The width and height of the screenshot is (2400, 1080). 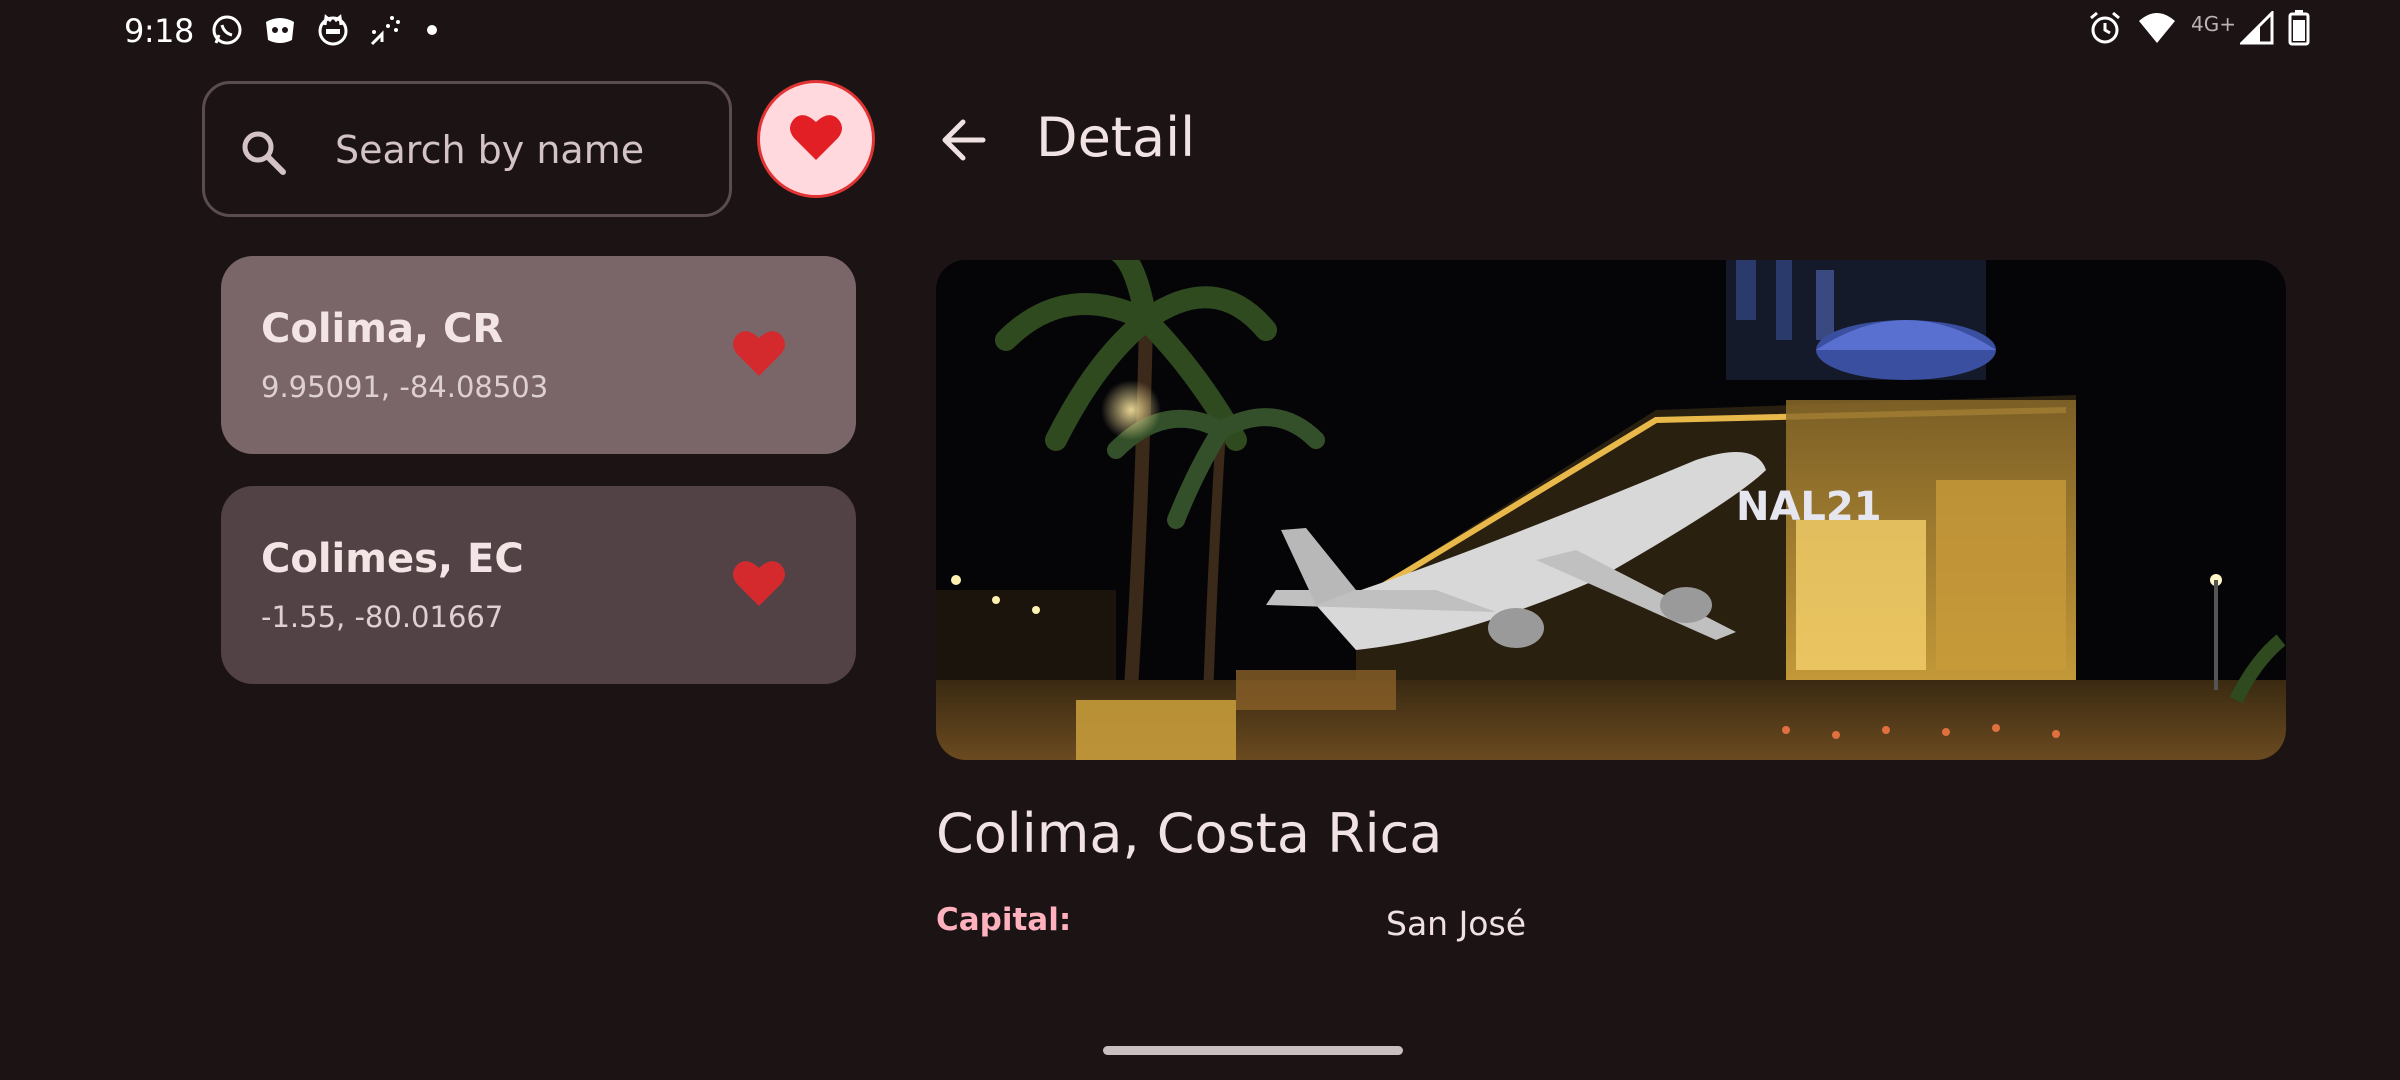 What do you see at coordinates (1200, 30) in the screenshot?
I see `status-bar: 9:18 4G+` at bounding box center [1200, 30].